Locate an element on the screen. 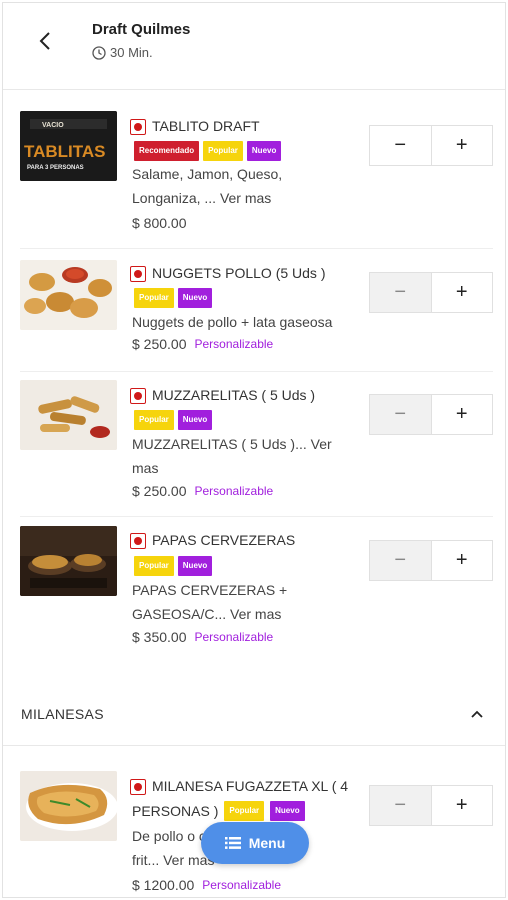 The image size is (508, 900). chevron-left-icon is located at coordinates (44, 41).